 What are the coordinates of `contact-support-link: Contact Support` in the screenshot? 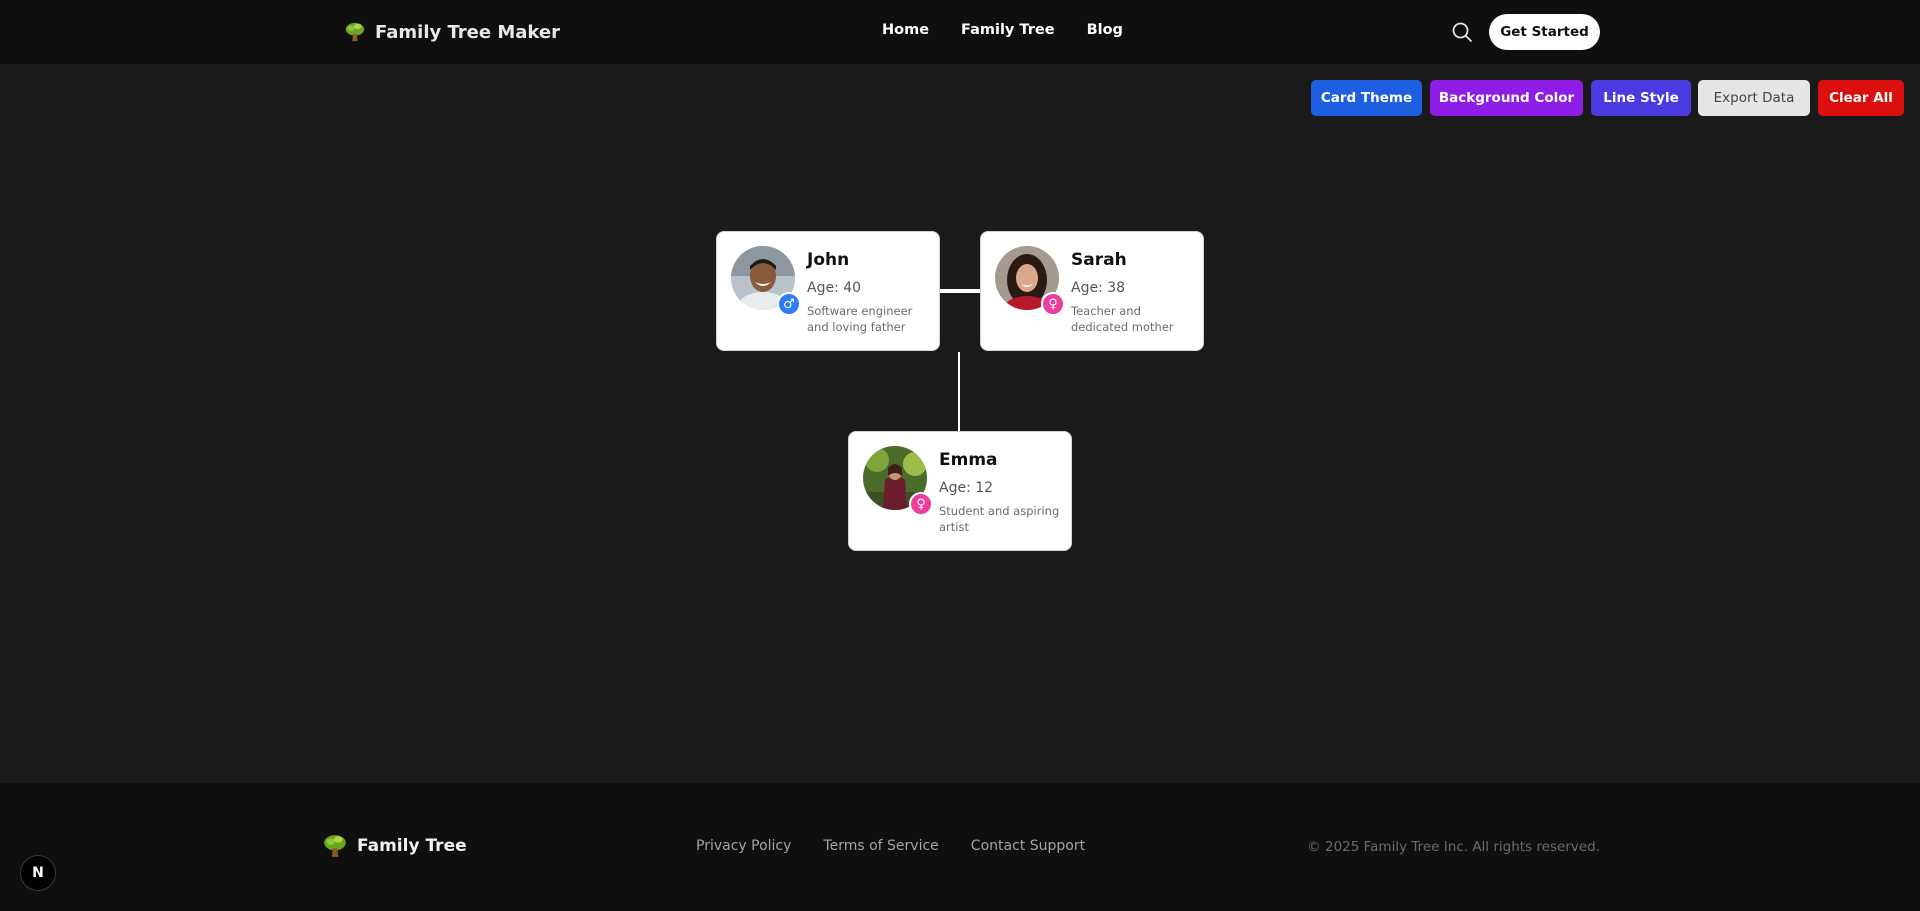 It's located at (1028, 846).